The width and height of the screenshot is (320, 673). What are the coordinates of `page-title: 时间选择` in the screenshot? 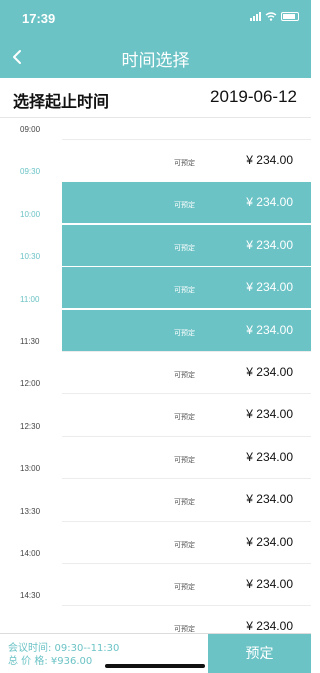 It's located at (155, 61).